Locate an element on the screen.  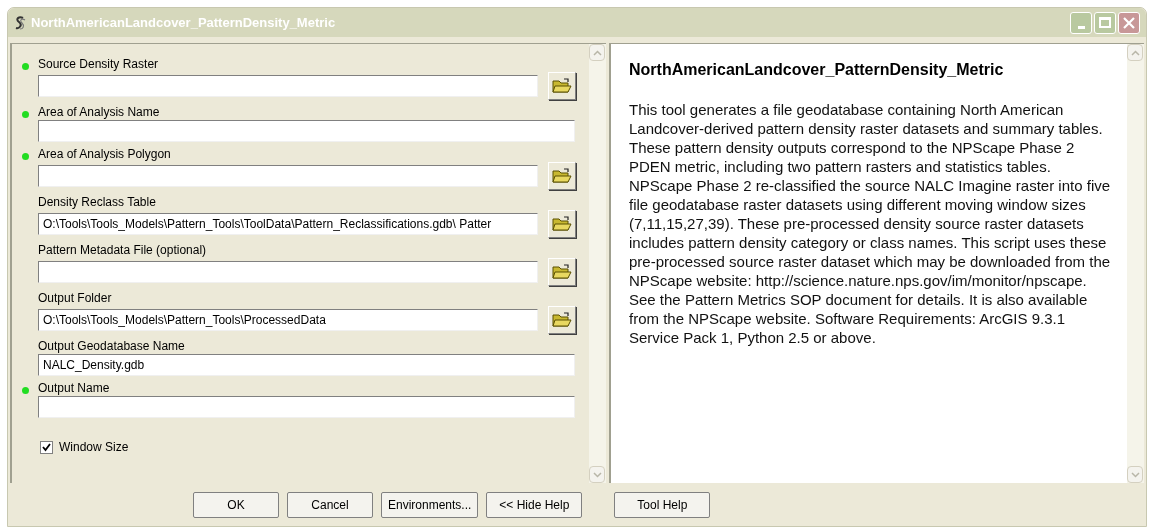
close-icon is located at coordinates (1129, 22).